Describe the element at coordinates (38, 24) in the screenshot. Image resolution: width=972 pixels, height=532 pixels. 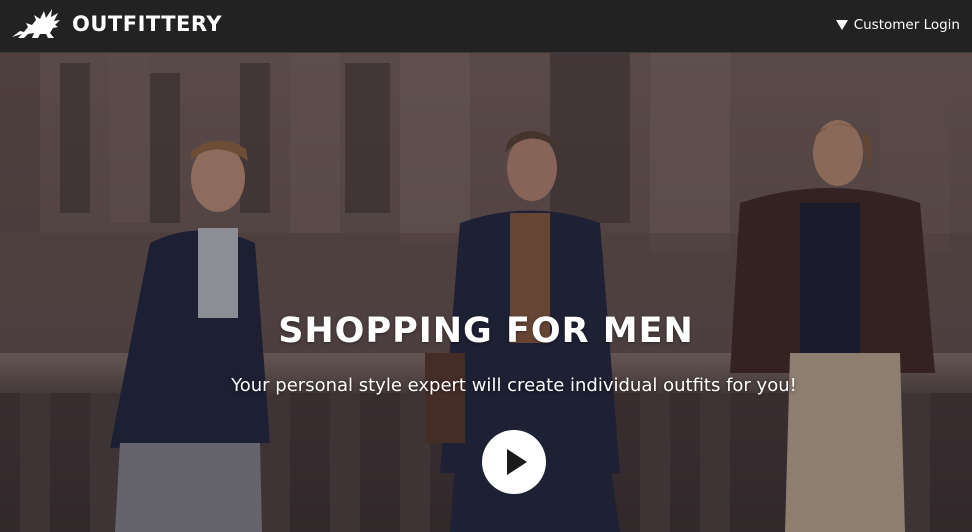
I see `griffin-logo-icon` at that location.